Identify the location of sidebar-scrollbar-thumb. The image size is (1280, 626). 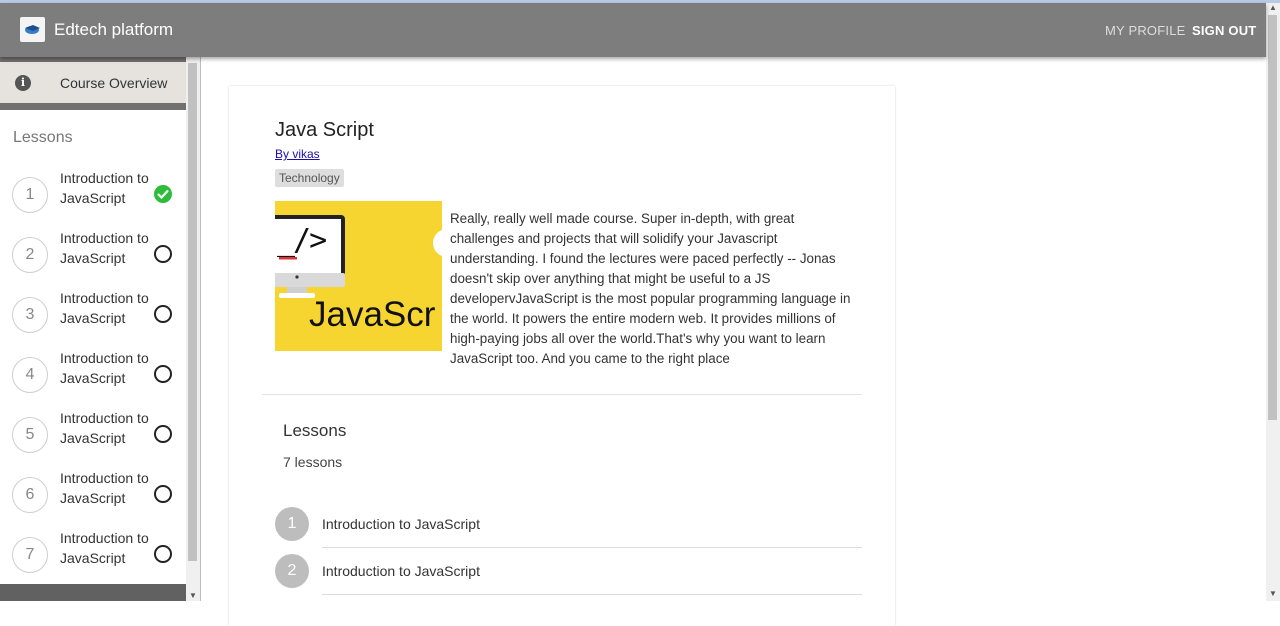
(192, 312).